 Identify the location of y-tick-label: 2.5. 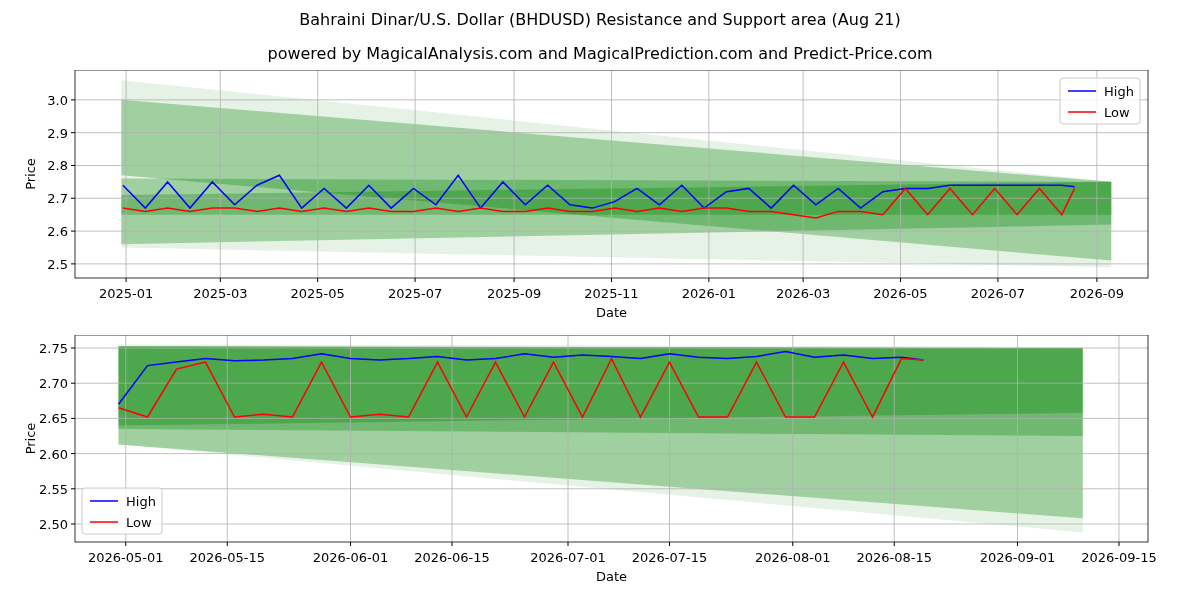
(57, 264).